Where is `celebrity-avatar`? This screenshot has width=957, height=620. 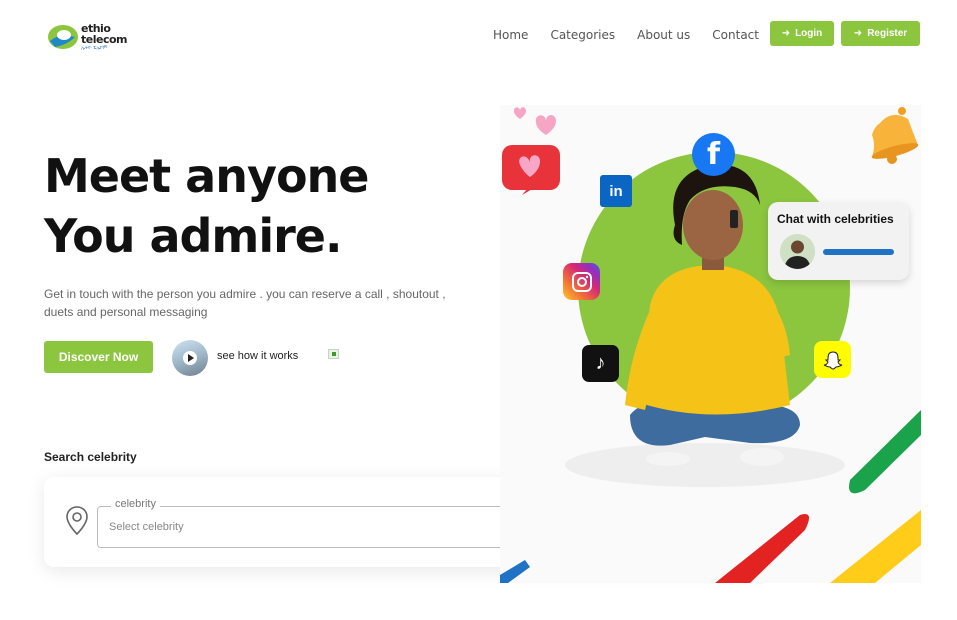 celebrity-avatar is located at coordinates (797, 251).